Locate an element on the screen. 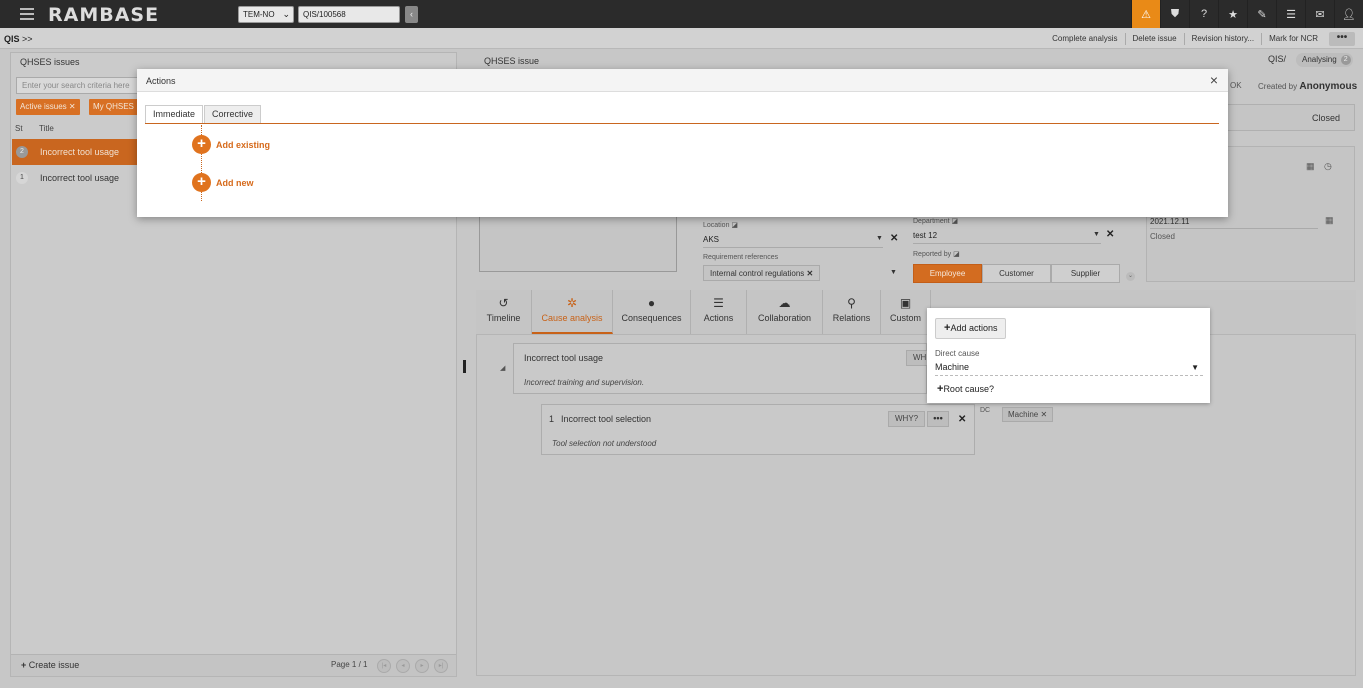  tab-cause-analysis: ✲ Cause analysis is located at coordinates (572, 312).